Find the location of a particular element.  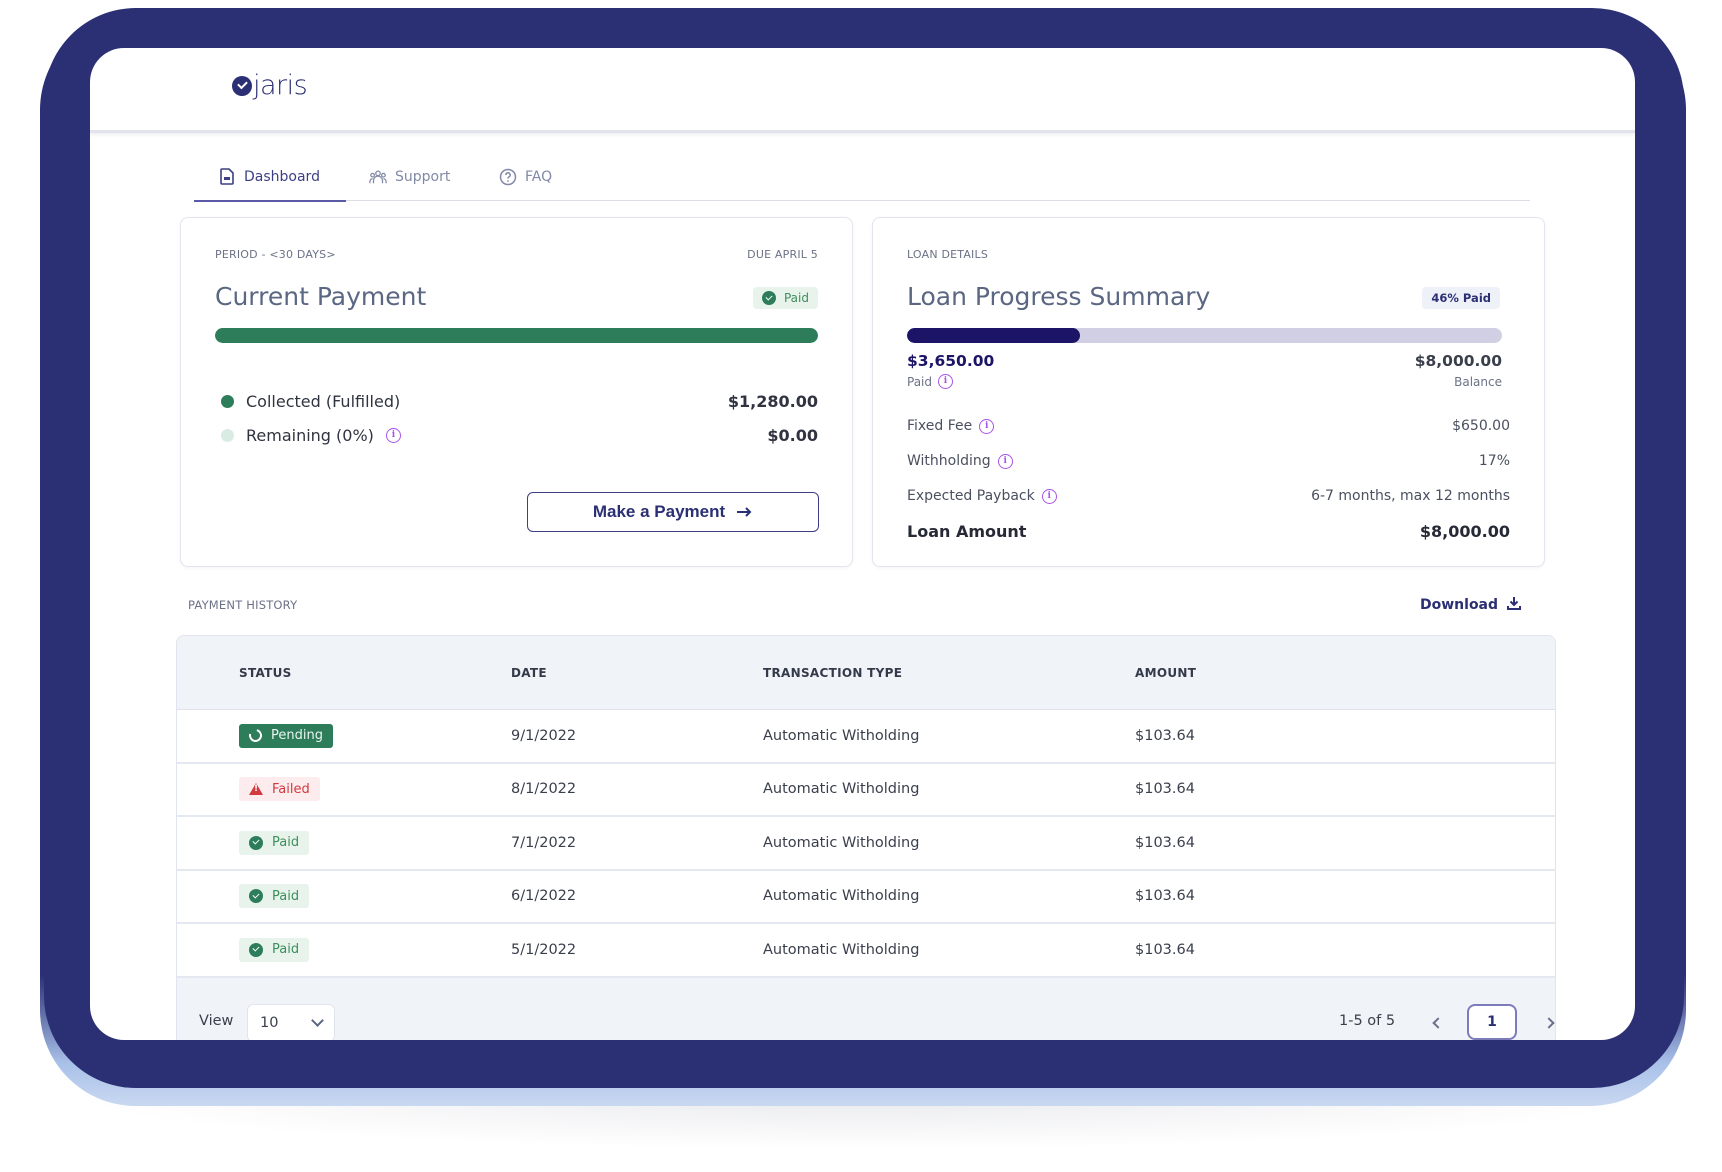

logo: jaris is located at coordinates (270, 85).